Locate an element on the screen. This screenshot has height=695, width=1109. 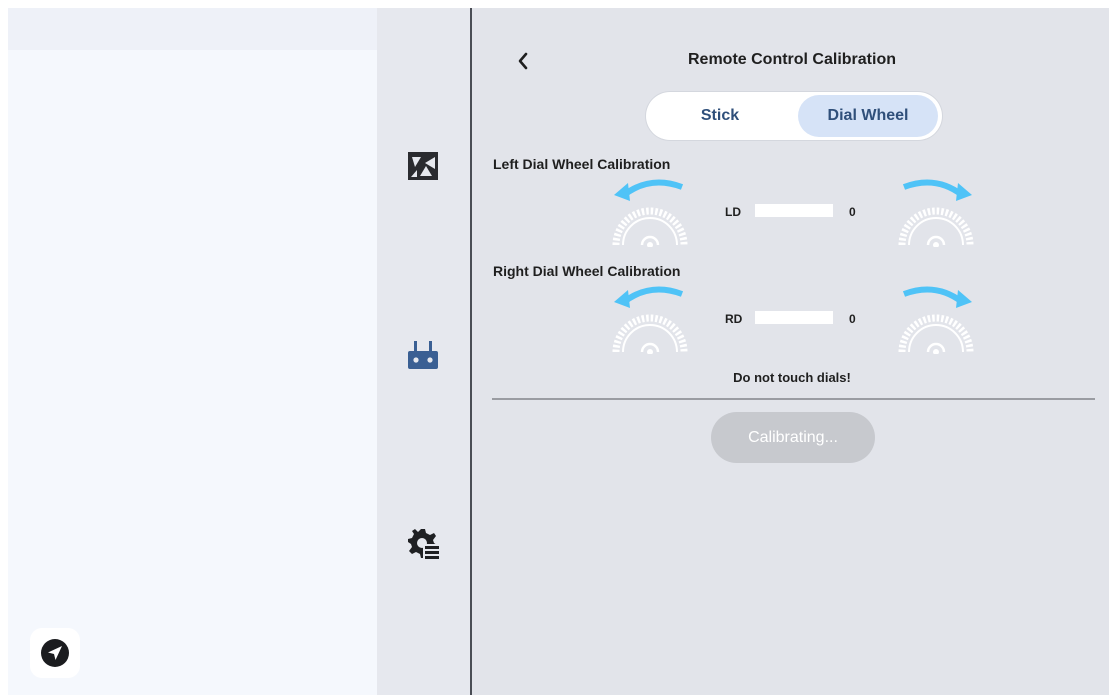
rd-label: RD is located at coordinates (734, 319).